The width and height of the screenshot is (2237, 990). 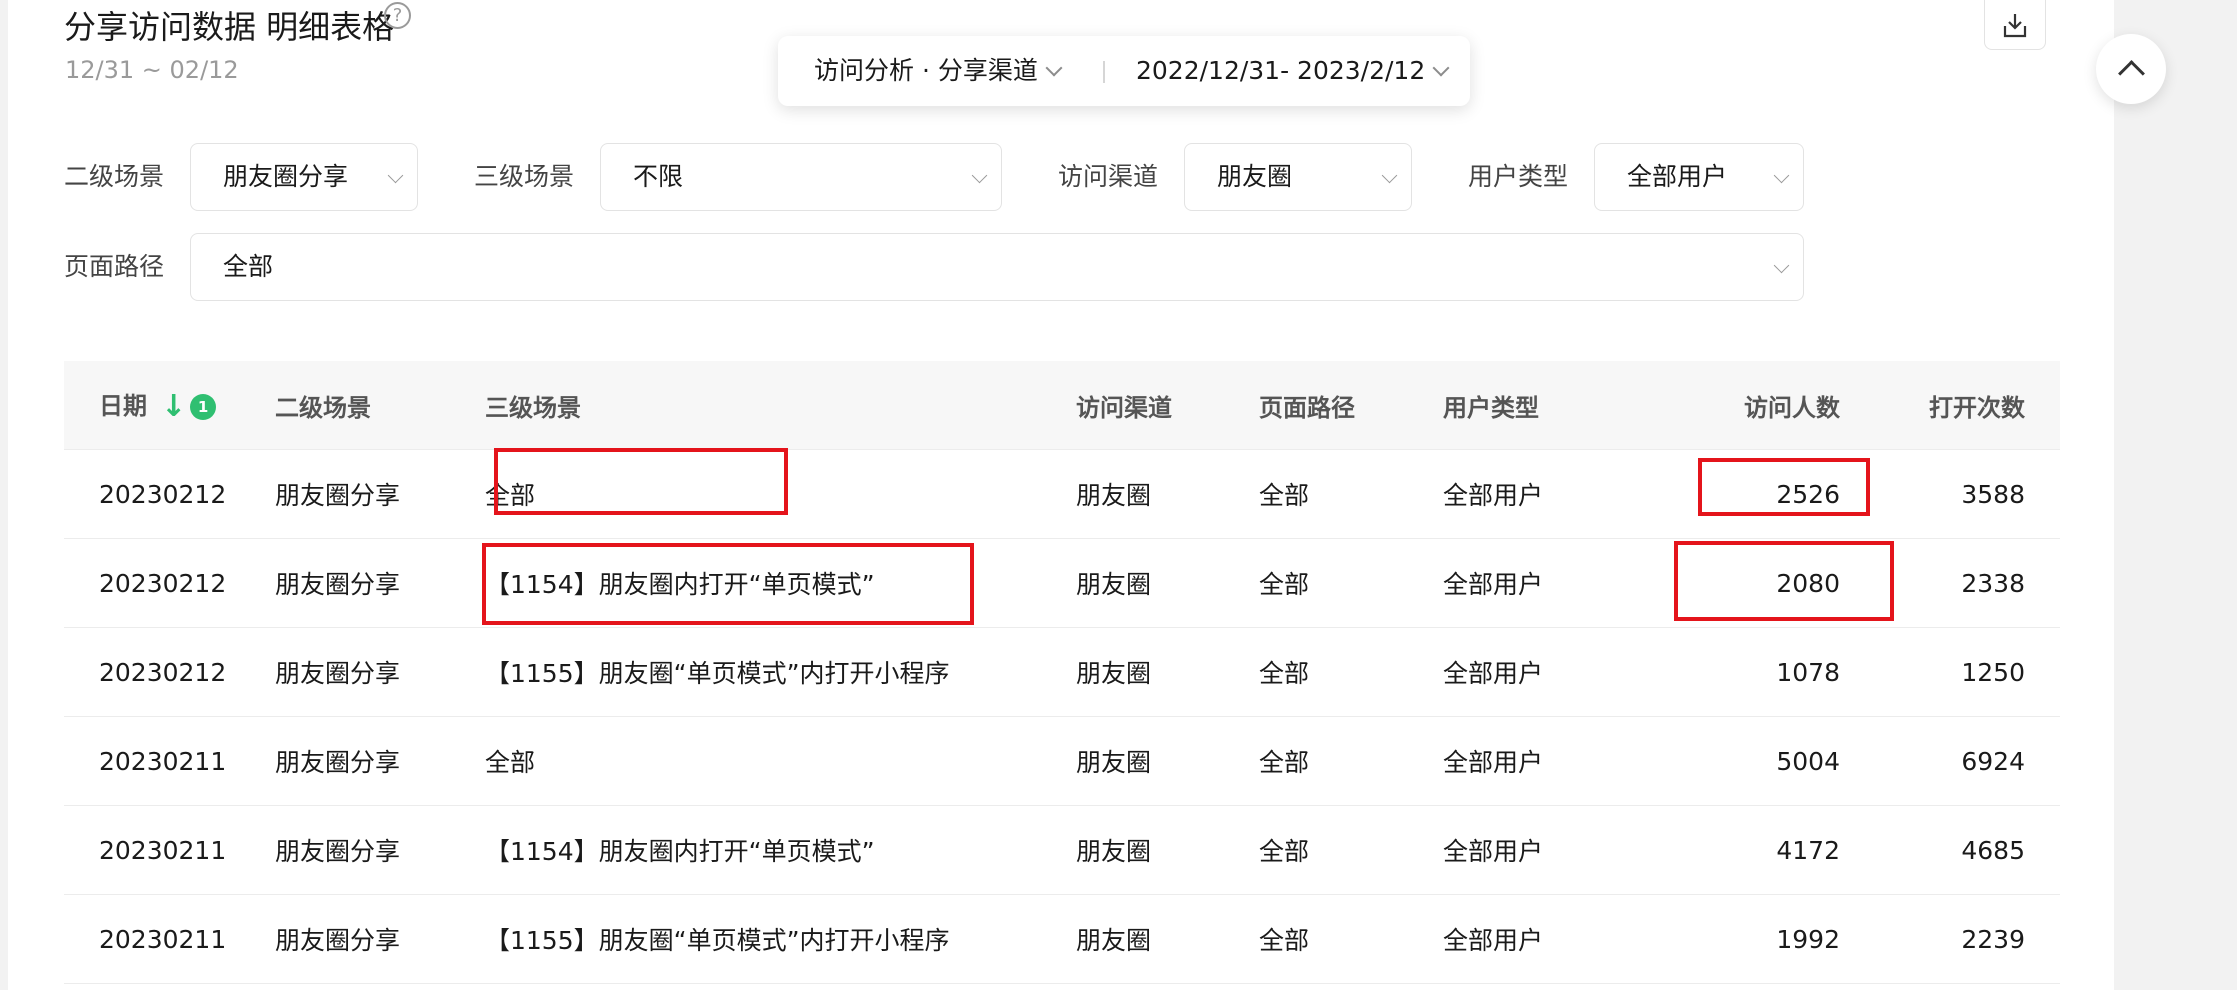 I want to click on cell-opens: 4685, so click(x=1950, y=850).